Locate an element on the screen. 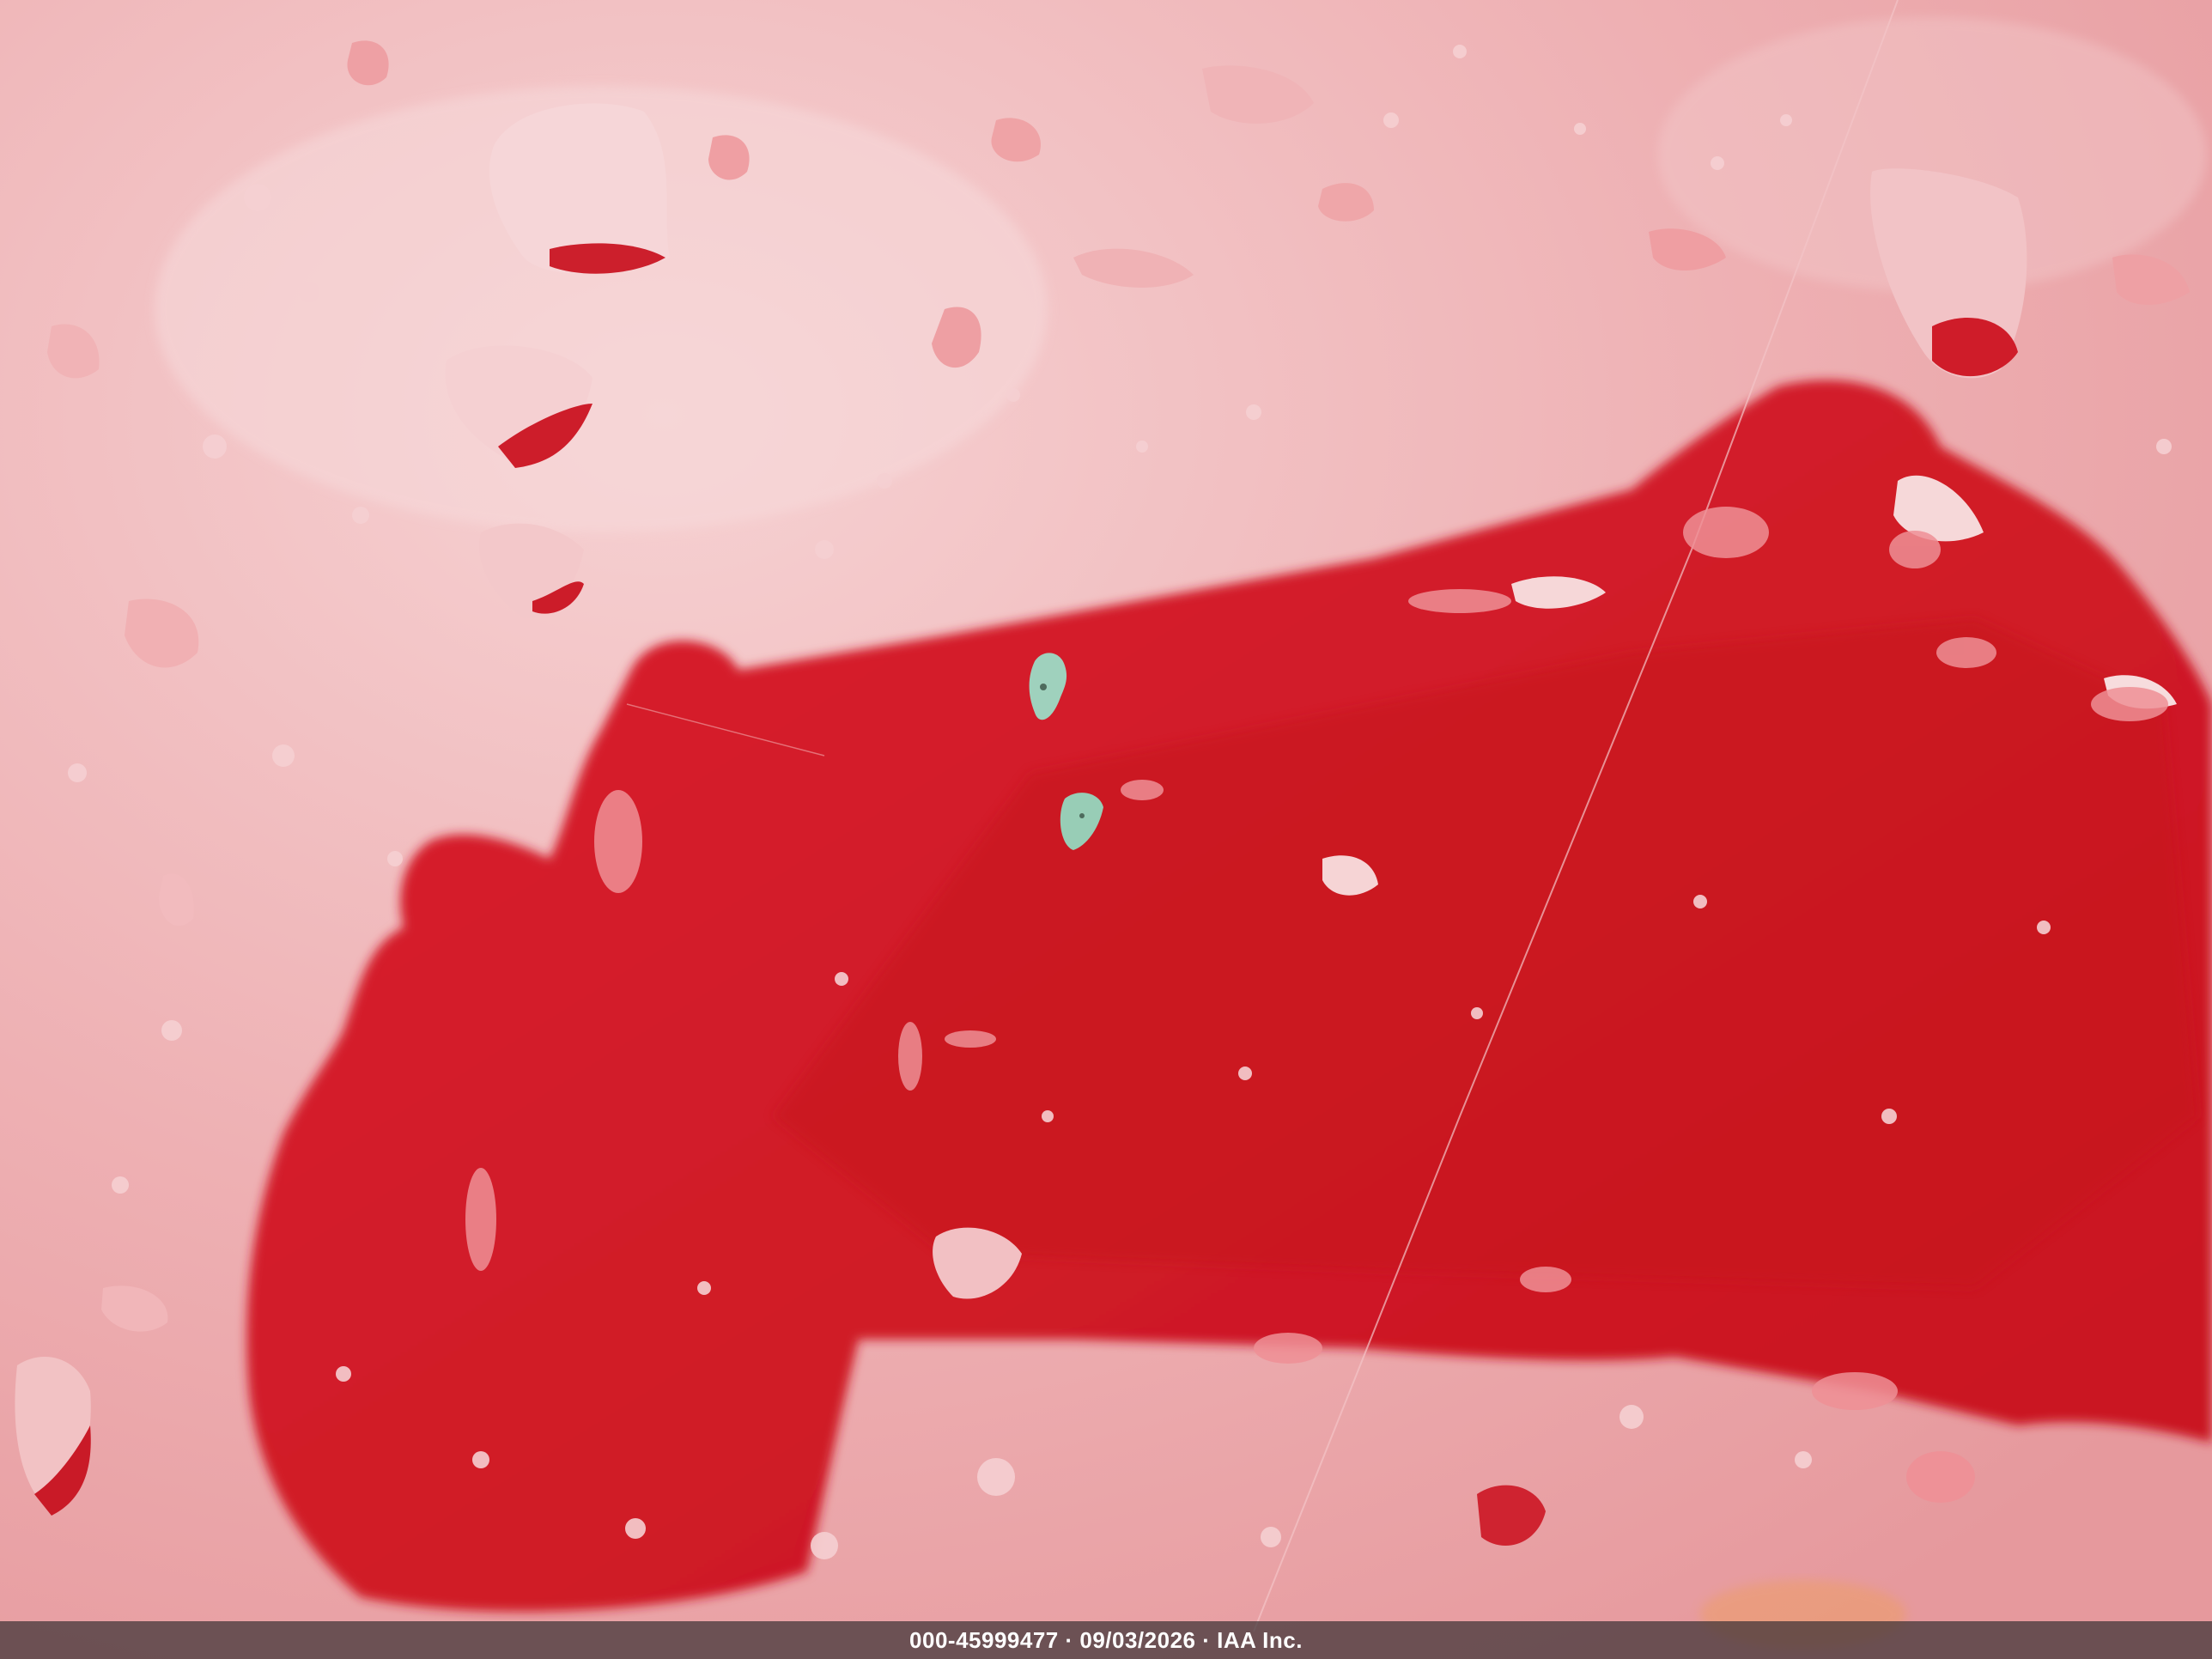 The image size is (2212, 1659). caption-bar: 000-45999477 · 09/03/2026 · IAA Inc. is located at coordinates (1106, 1640).